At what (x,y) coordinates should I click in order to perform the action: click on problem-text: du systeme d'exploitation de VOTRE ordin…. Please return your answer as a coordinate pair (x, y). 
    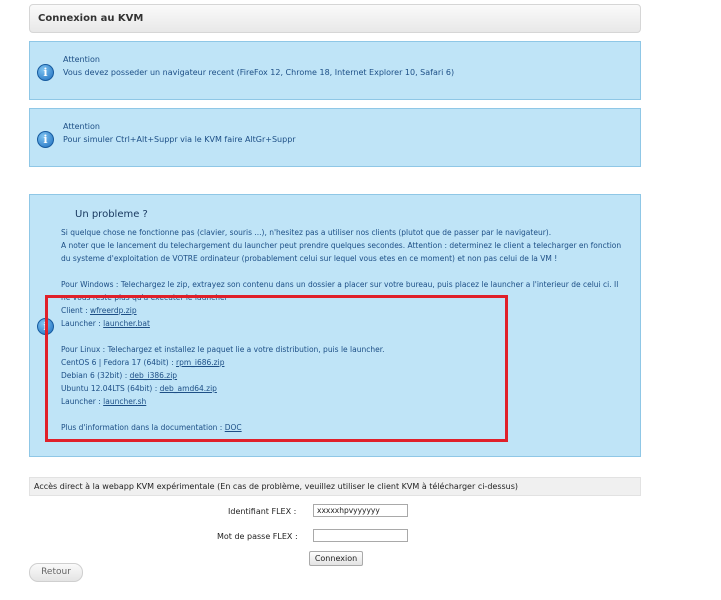
    Looking at the image, I should click on (309, 258).